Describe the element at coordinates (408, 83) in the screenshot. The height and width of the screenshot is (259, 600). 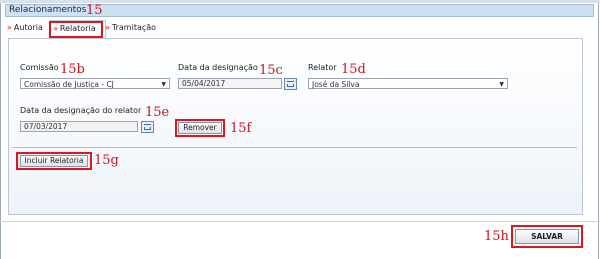
I see `relator-select: José da Silva ▼` at that location.